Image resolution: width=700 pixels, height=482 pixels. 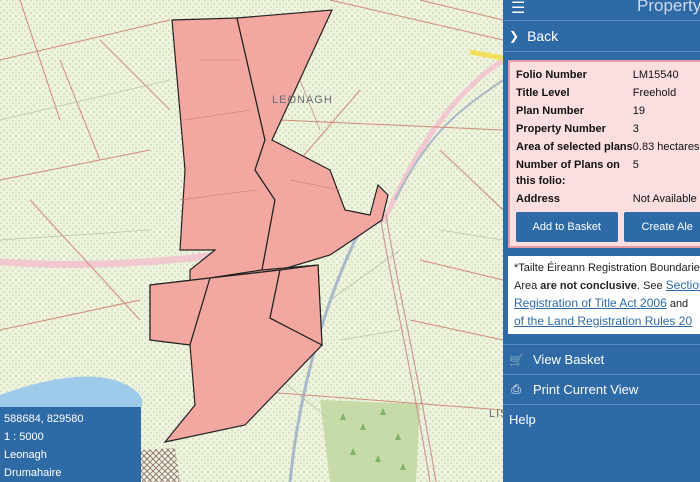 What do you see at coordinates (654, 93) in the screenshot?
I see `detail-value: Freehold` at bounding box center [654, 93].